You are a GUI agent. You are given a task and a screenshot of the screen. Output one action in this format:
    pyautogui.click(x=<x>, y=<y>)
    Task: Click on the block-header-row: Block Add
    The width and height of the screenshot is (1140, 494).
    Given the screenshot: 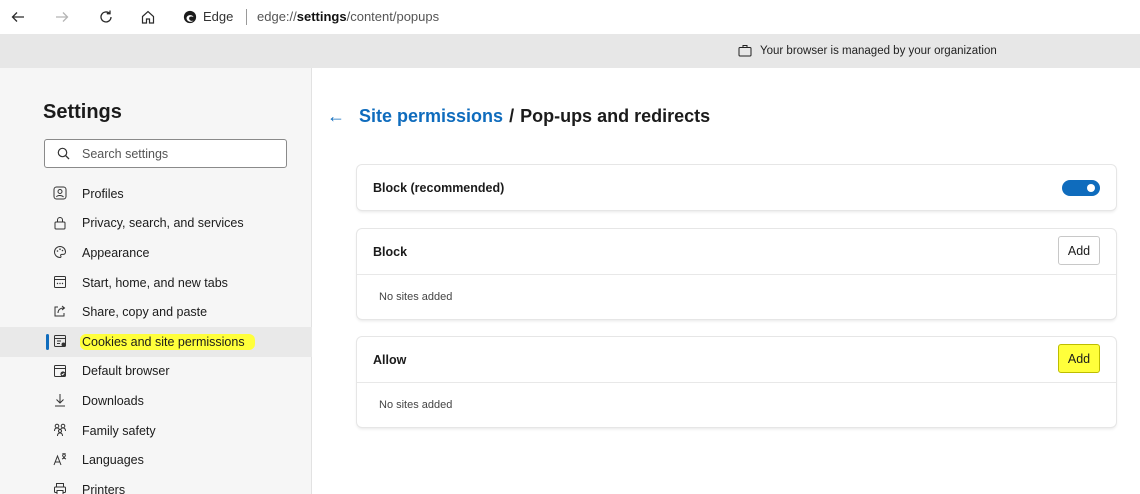 What is the action you would take?
    pyautogui.click(x=736, y=251)
    